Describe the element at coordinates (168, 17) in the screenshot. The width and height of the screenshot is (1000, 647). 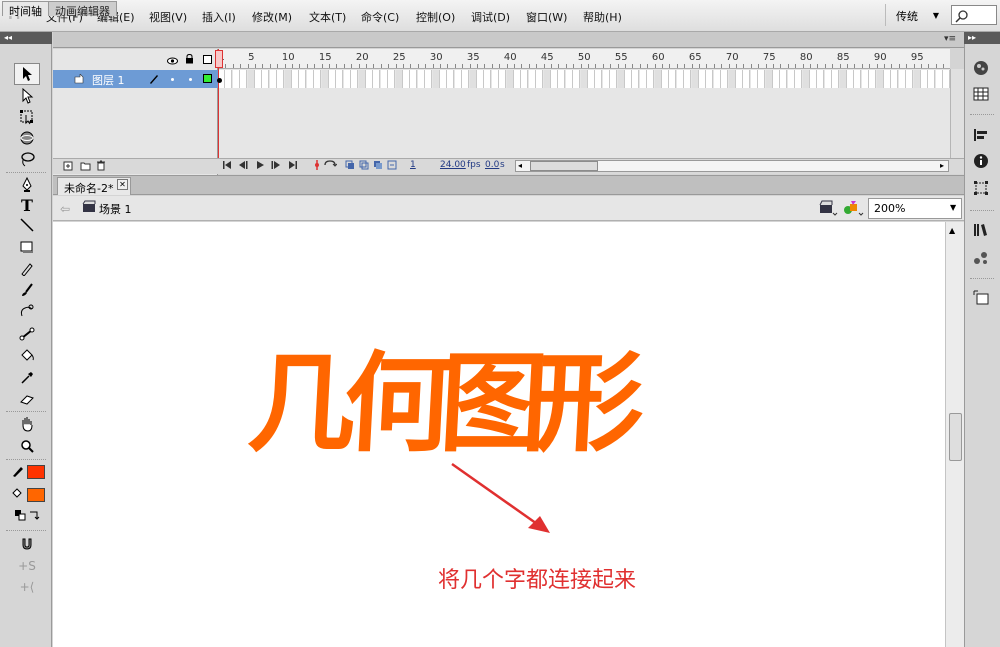
I see `menu-view: 视图(V)` at that location.